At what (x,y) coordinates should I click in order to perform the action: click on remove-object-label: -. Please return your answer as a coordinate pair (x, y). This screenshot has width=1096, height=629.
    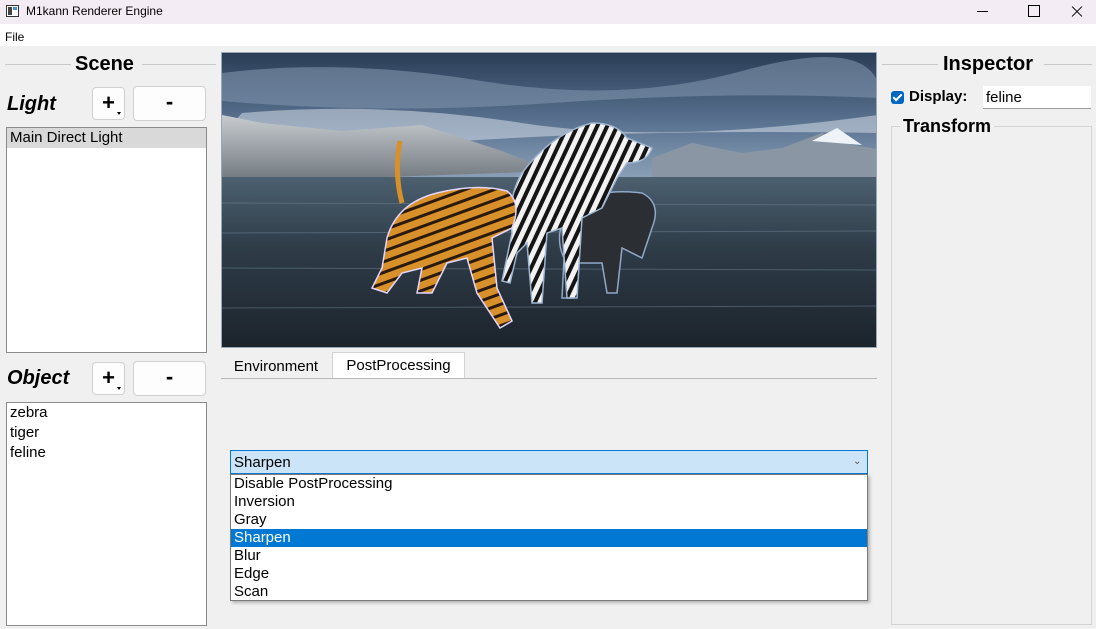
    Looking at the image, I should click on (169, 376).